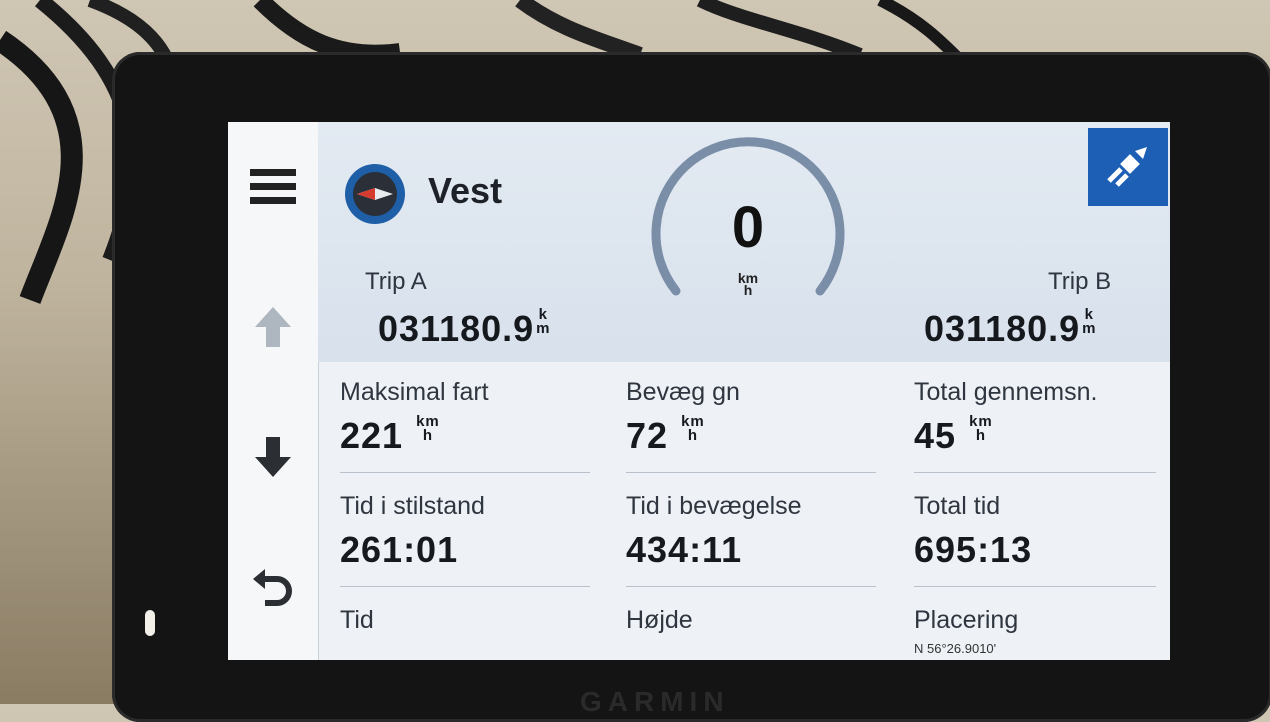 The height and width of the screenshot is (722, 1270). What do you see at coordinates (1039, 531) in the screenshot?
I see `field-total-time: Total tid 695:13` at bounding box center [1039, 531].